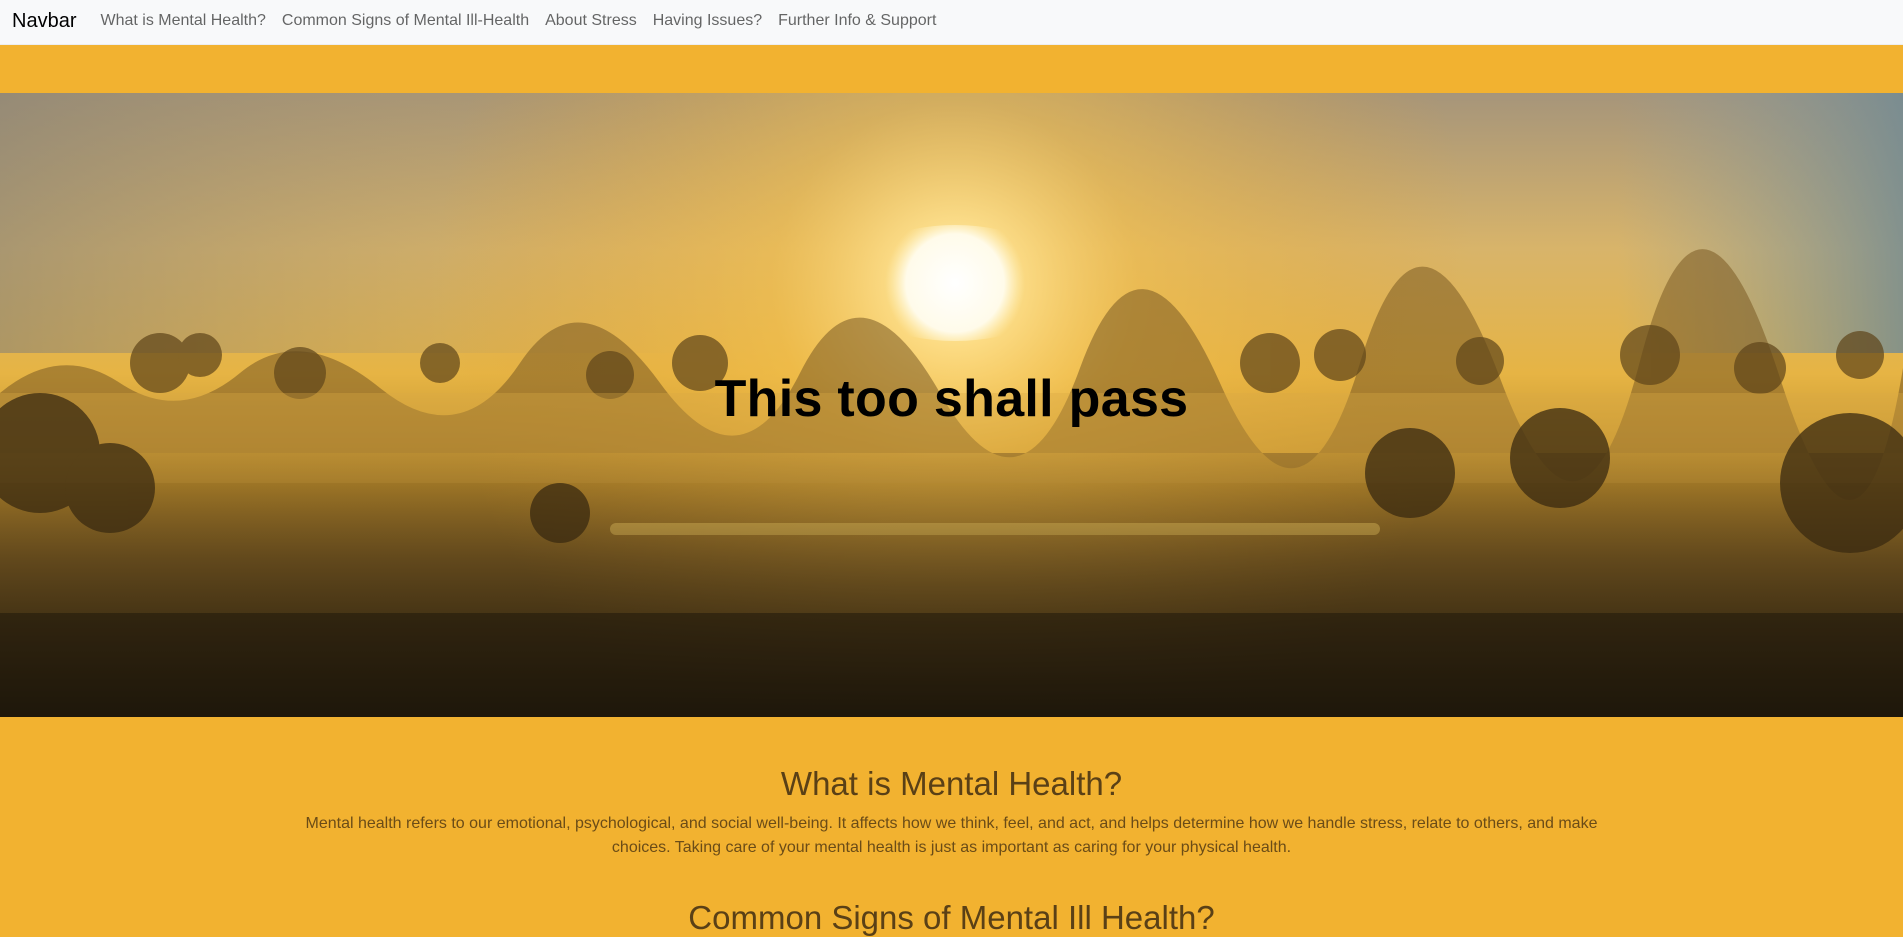 The image size is (1903, 937). I want to click on nav-link-having-issues: Having Issues?, so click(707, 21).